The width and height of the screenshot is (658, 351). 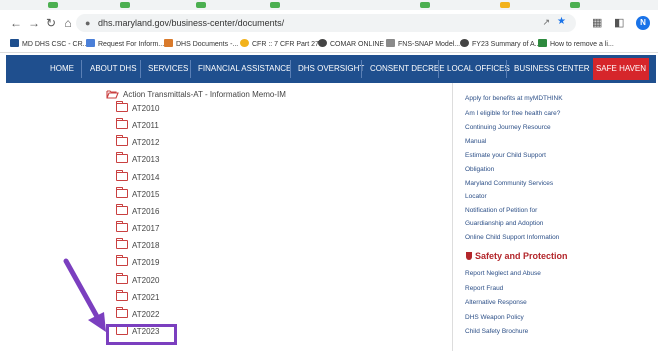 I want to click on folder-item: AT2022, so click(x=138, y=314).